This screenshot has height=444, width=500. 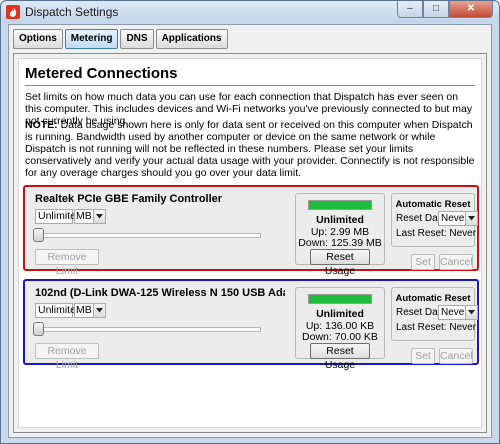 I want to click on title-bar: Dispatch Settings – □ ✕, so click(x=250, y=12).